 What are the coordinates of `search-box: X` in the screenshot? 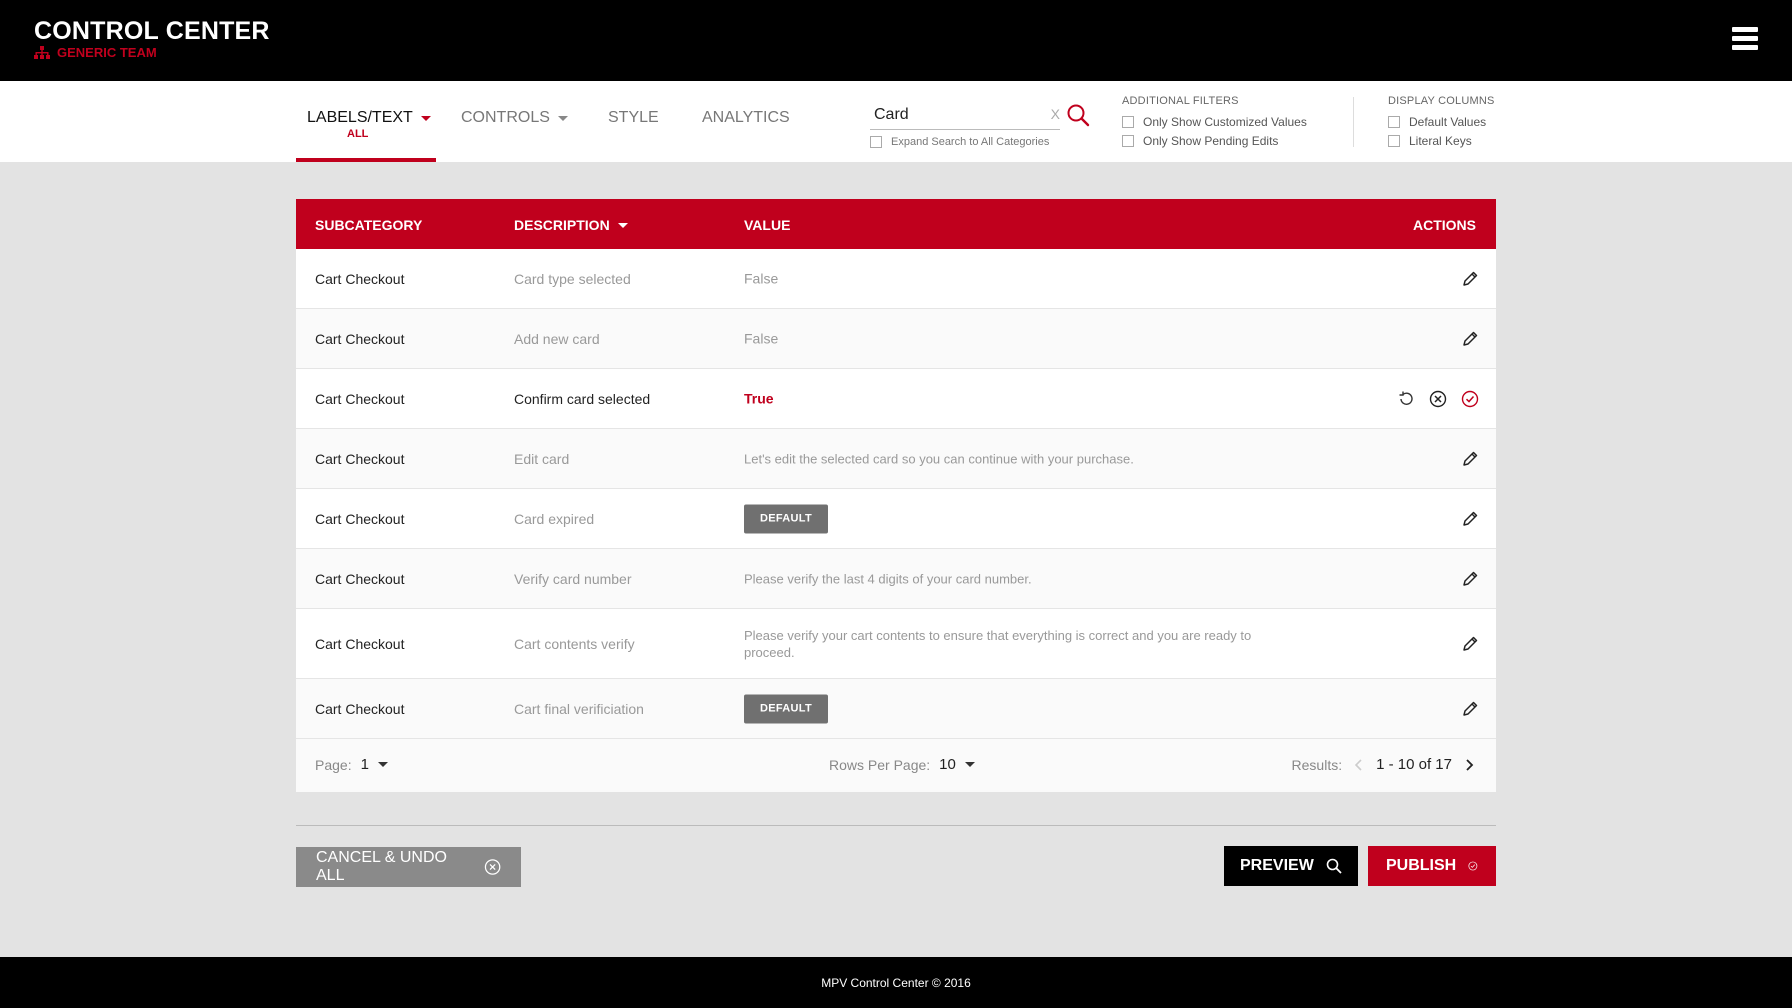 It's located at (965, 116).